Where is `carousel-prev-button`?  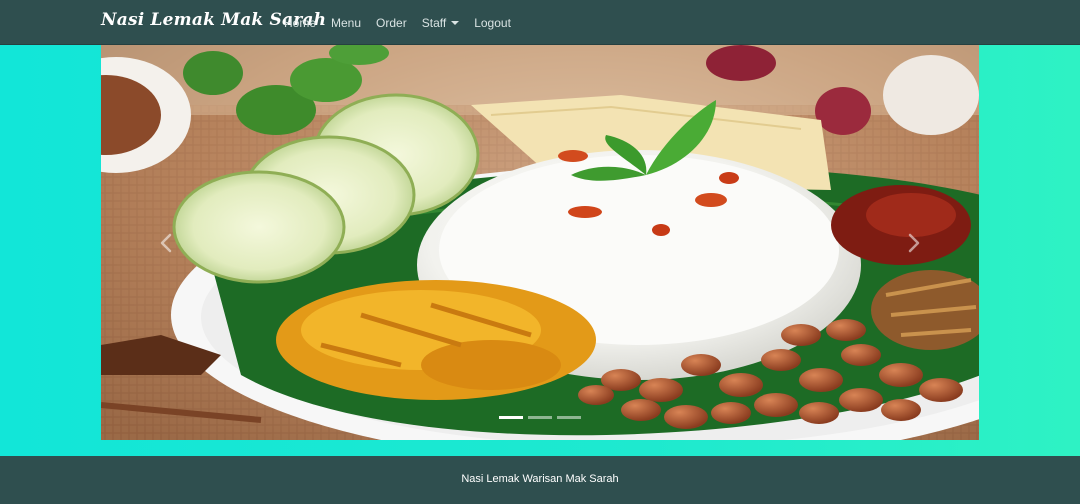
carousel-prev-button is located at coordinates (166, 242).